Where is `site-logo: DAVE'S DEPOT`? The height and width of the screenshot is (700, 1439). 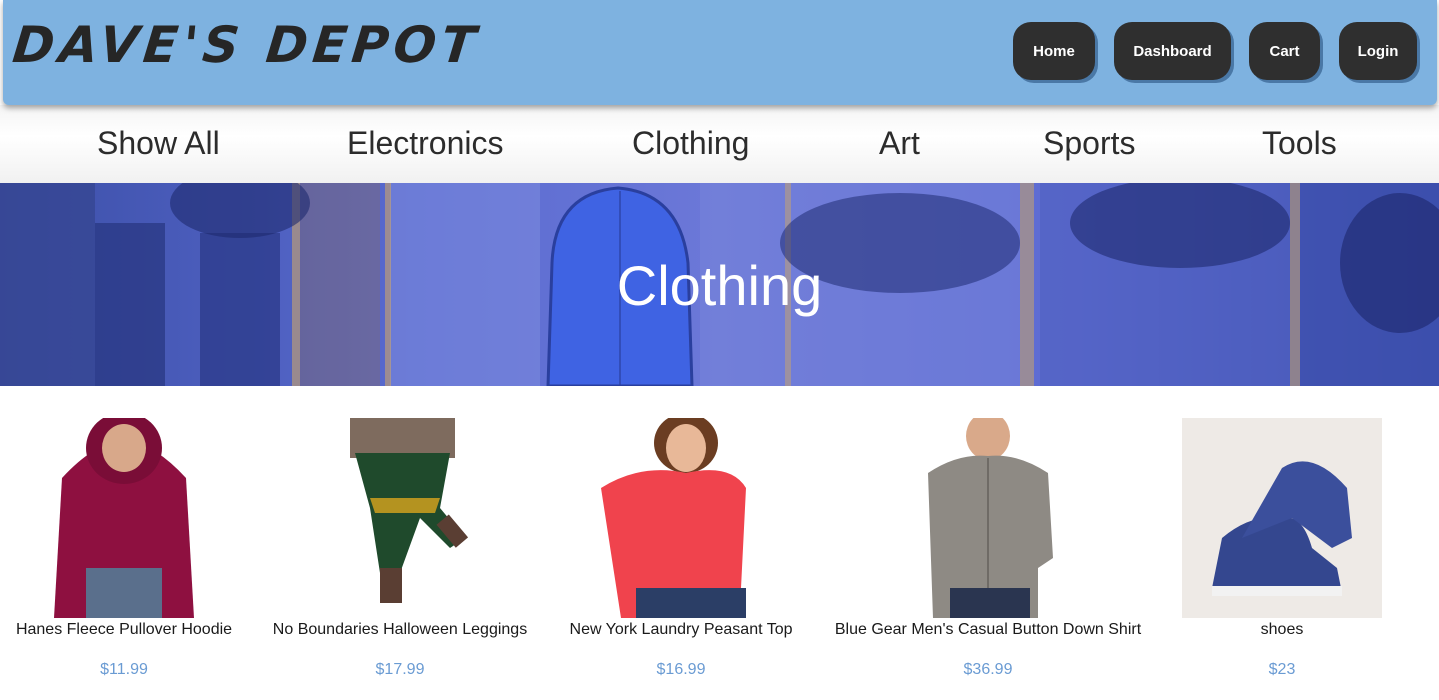 site-logo: DAVE'S DEPOT is located at coordinates (246, 45).